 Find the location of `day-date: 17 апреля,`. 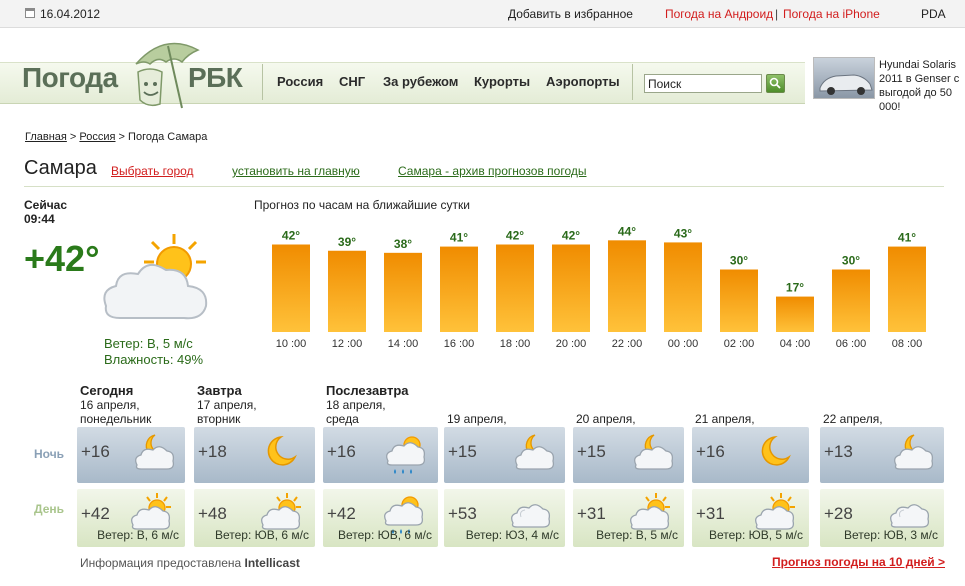

day-date: 17 апреля, is located at coordinates (227, 405).